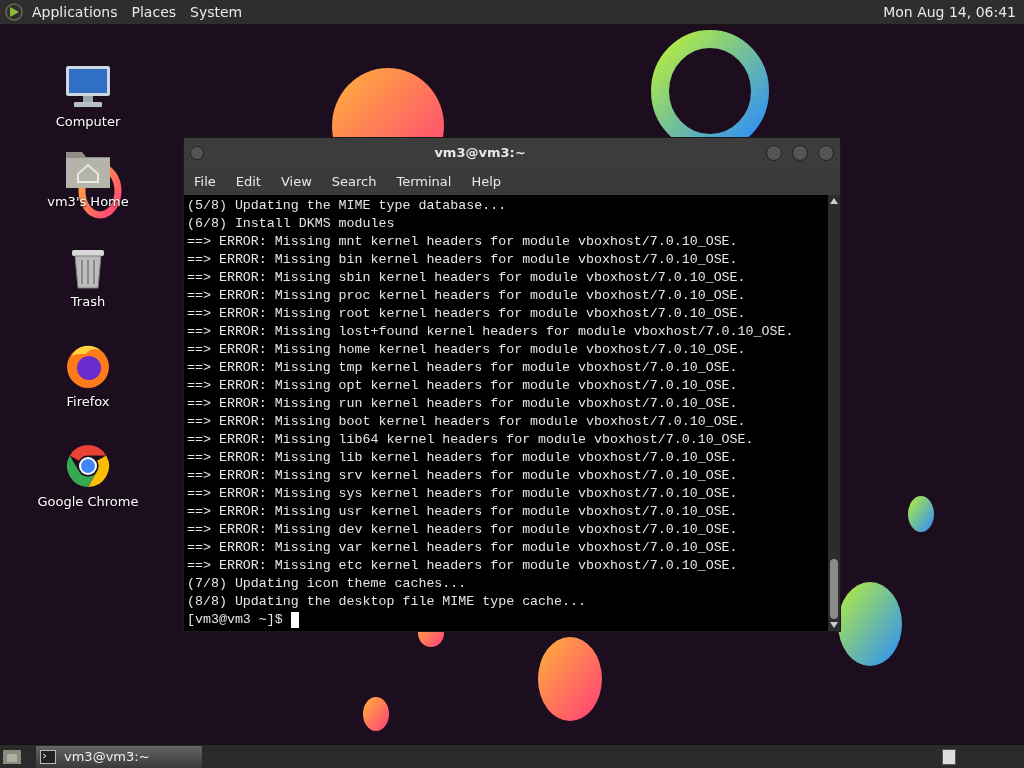  What do you see at coordinates (834, 625) in the screenshot?
I see `scroll-down-icon` at bounding box center [834, 625].